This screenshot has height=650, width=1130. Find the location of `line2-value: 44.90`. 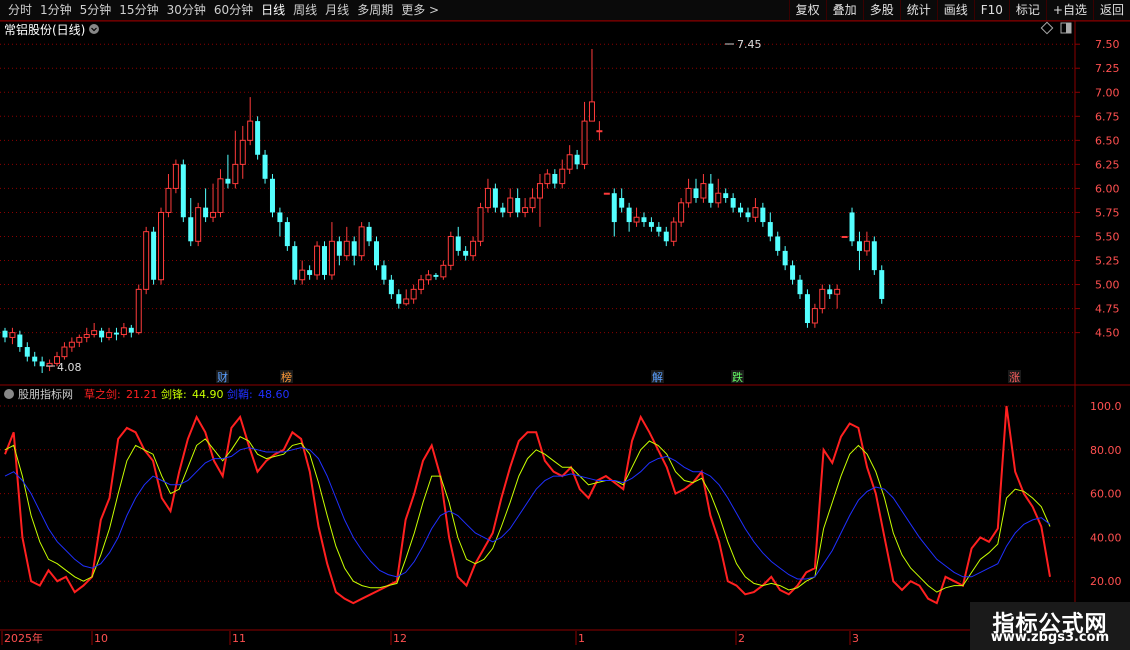

line2-value: 44.90 is located at coordinates (208, 394).